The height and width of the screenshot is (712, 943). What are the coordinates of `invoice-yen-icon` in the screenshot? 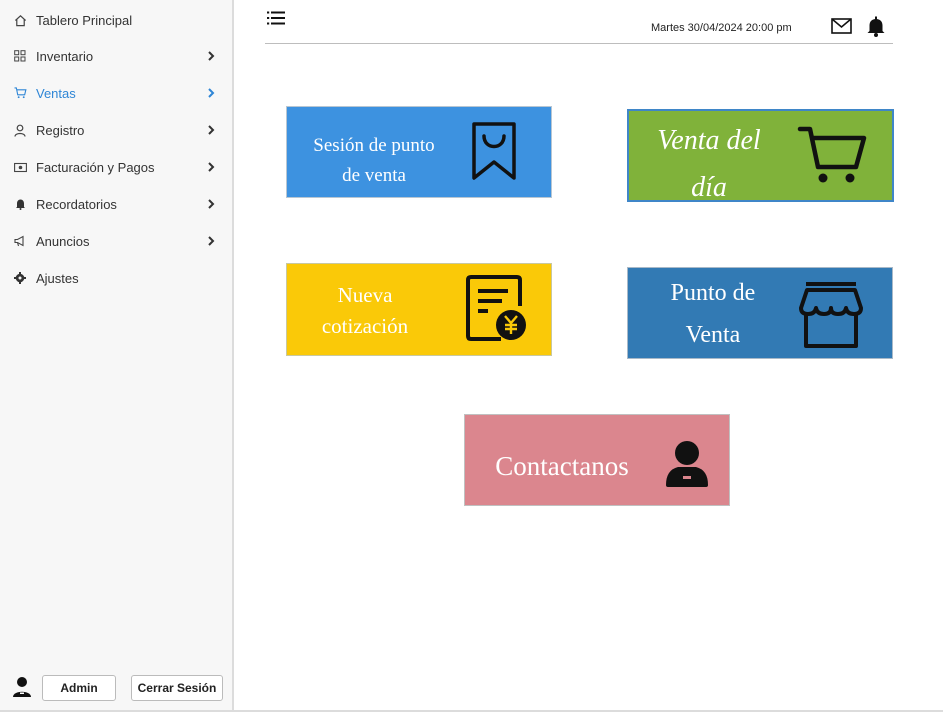 It's located at (496, 308).